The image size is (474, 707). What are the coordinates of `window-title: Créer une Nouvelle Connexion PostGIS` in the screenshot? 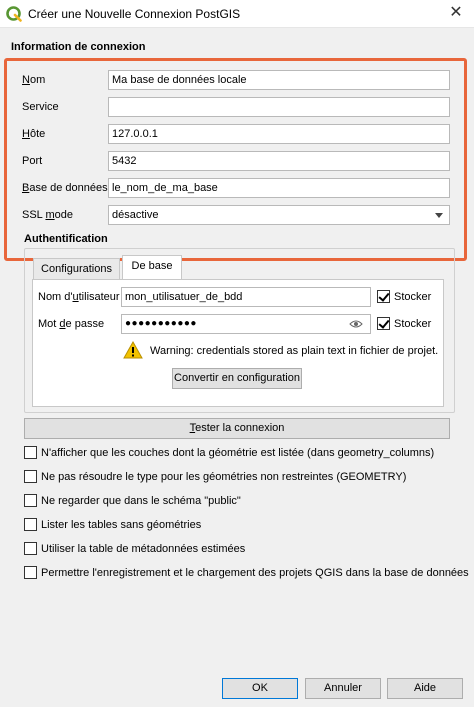 It's located at (134, 14).